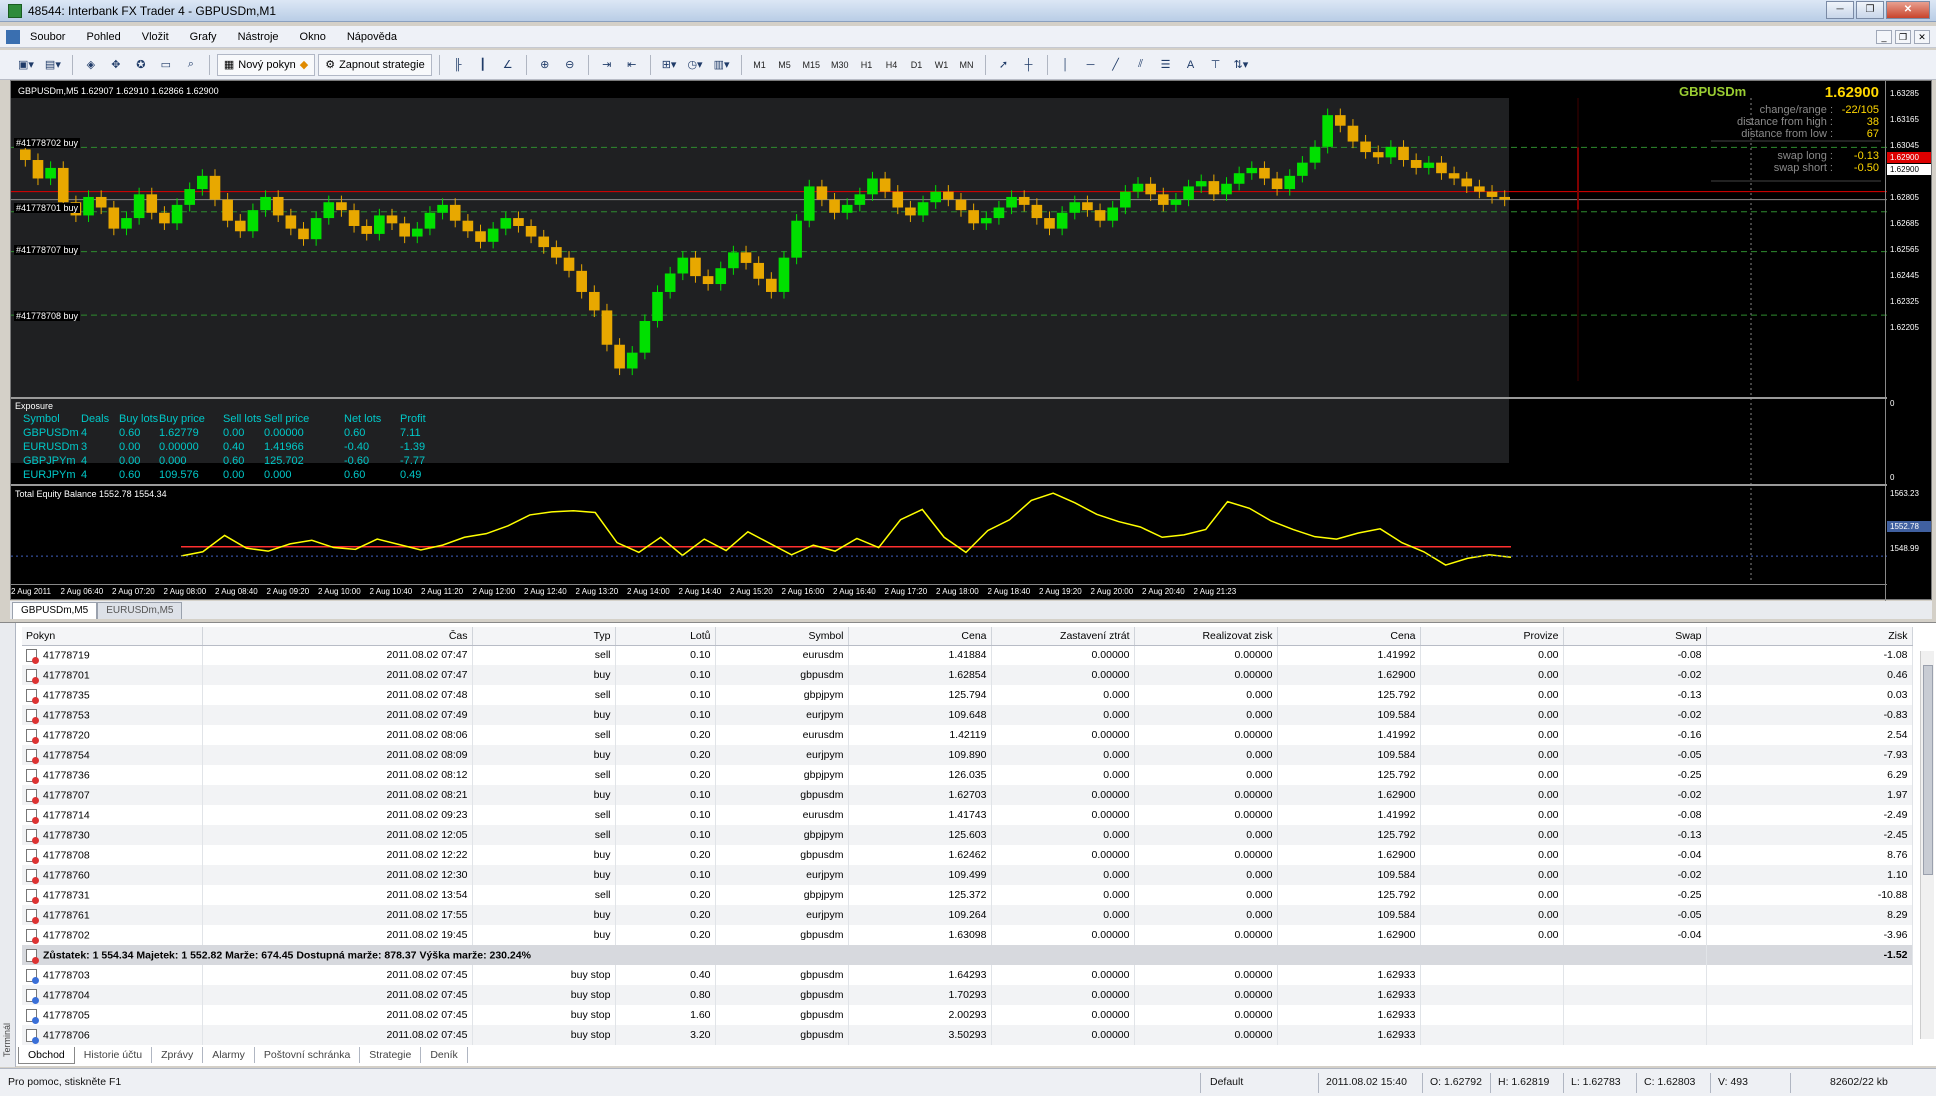  Describe the element at coordinates (1809, 636) in the screenshot. I see `col-zisk: Zisk` at that location.